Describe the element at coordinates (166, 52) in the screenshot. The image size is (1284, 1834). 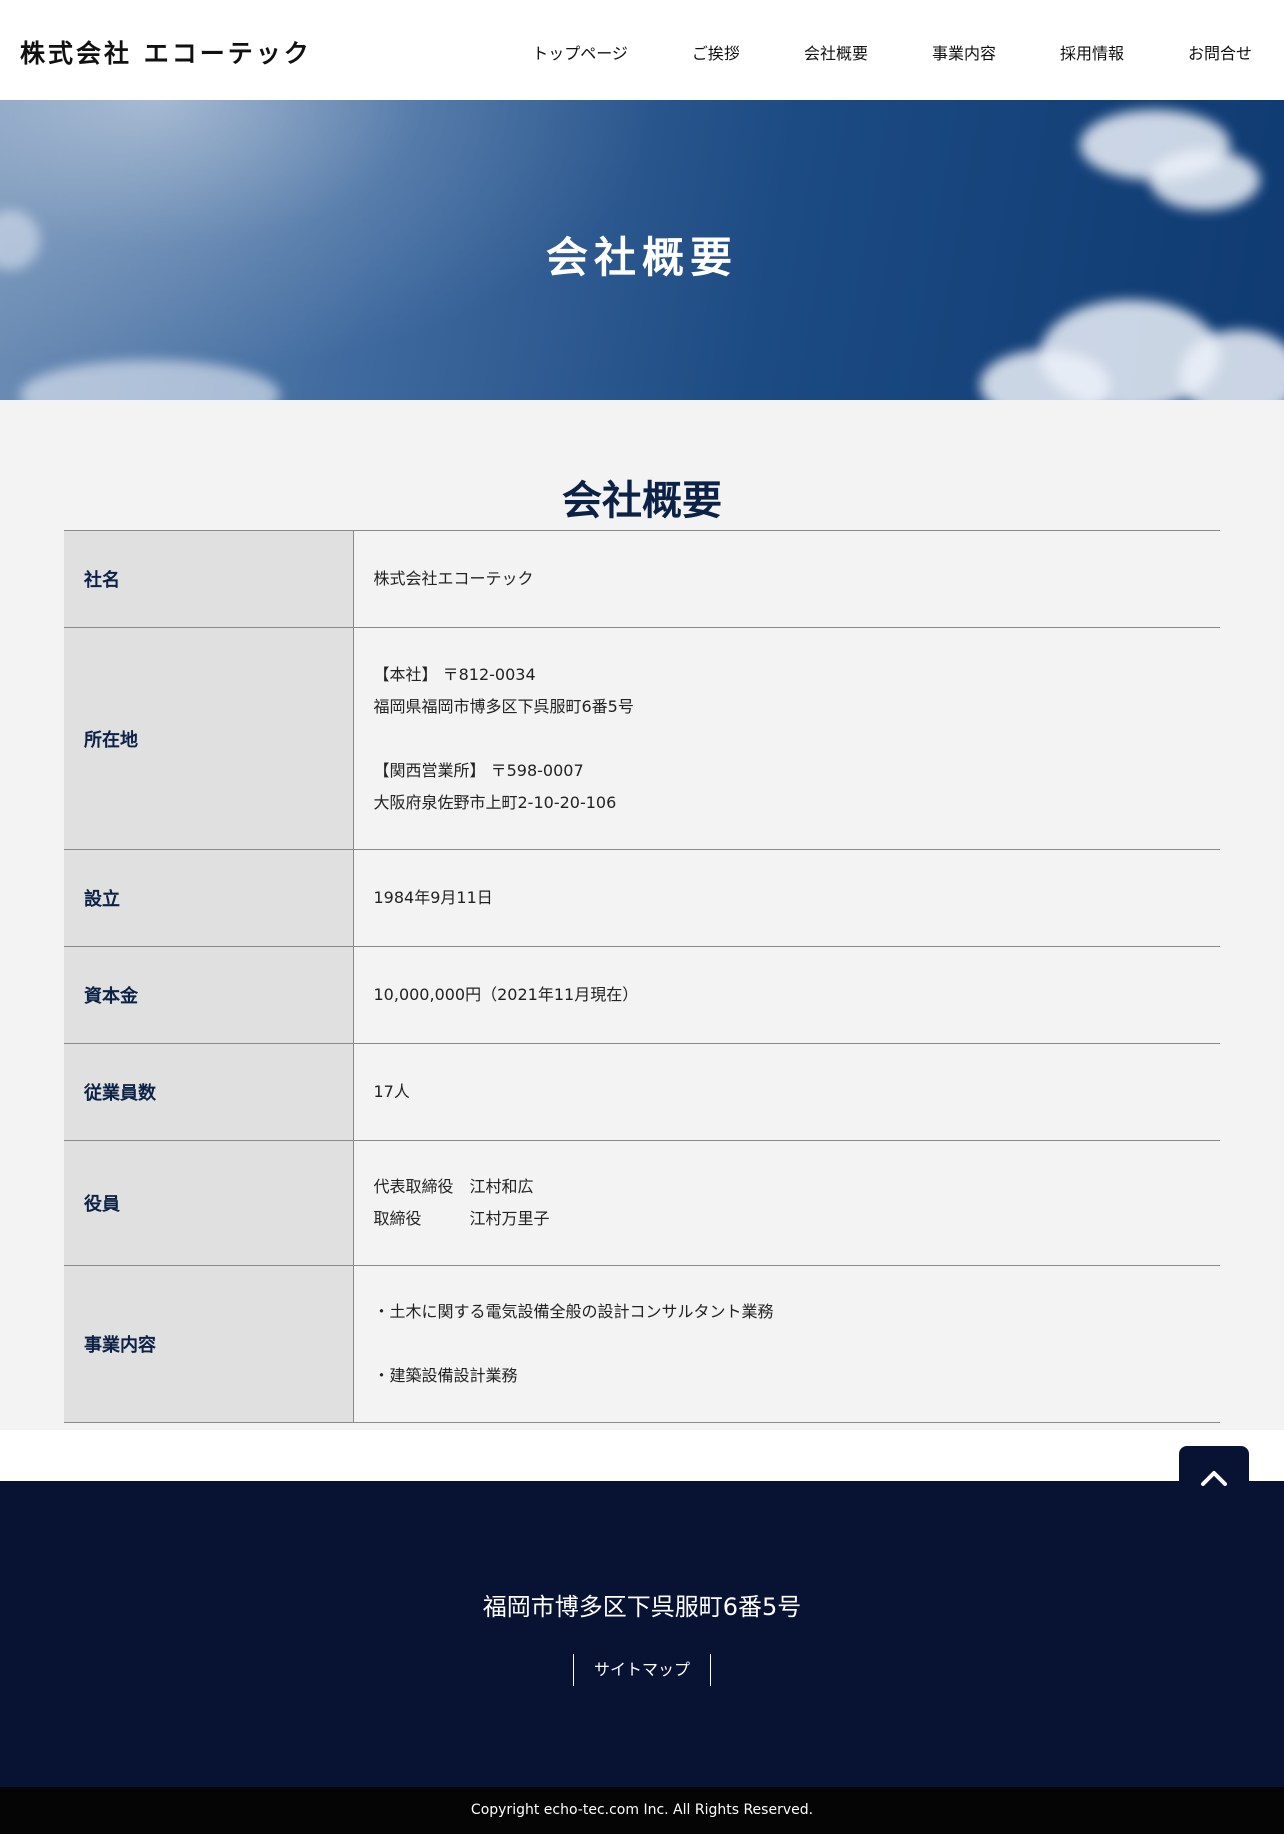
I see `site-logo: 株式会社 エコーテック` at that location.